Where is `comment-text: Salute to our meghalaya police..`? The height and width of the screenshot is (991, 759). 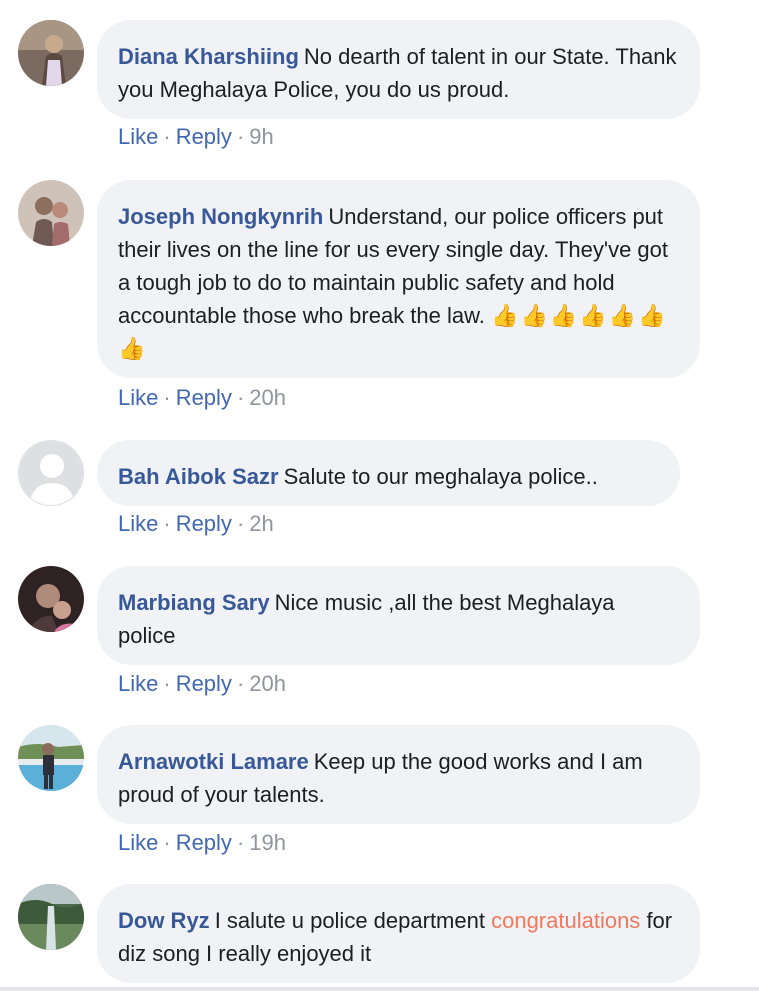 comment-text: Salute to our meghalaya police.. is located at coordinates (440, 476).